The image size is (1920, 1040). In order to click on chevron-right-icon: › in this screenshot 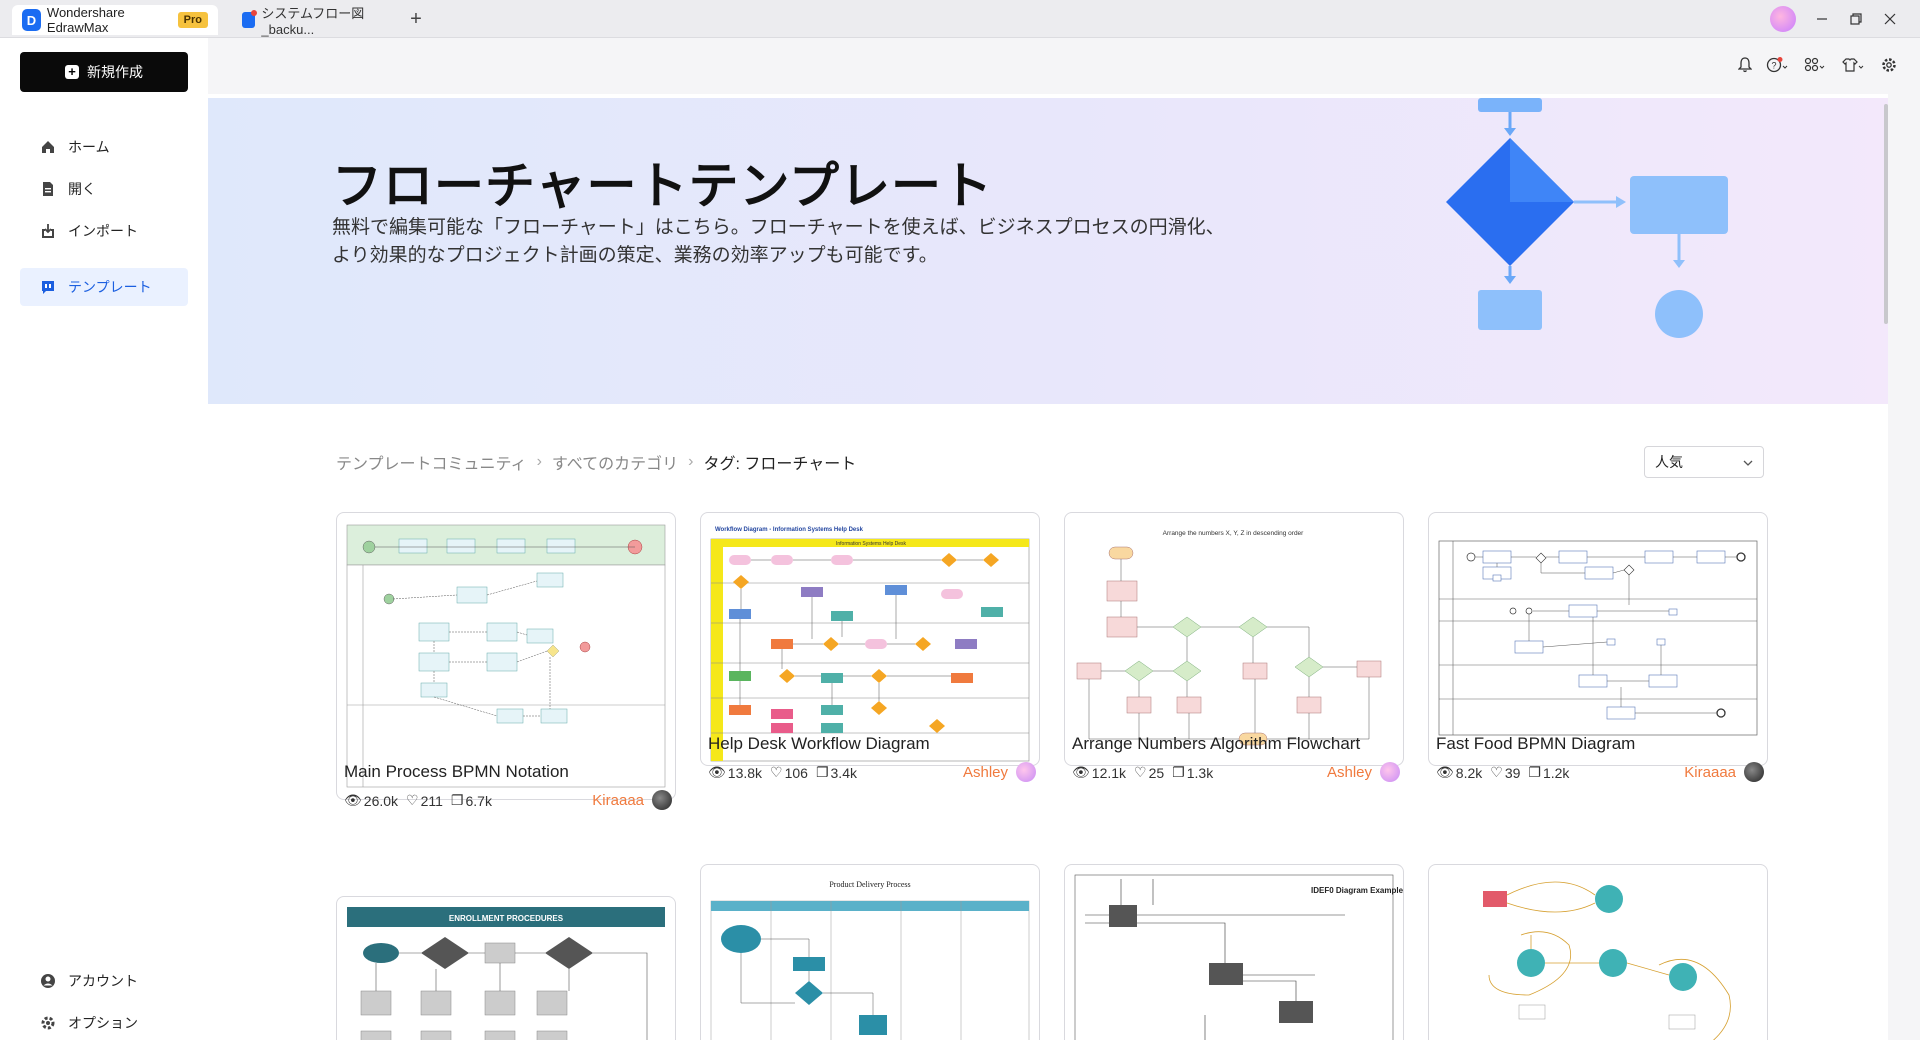, I will do `click(539, 461)`.